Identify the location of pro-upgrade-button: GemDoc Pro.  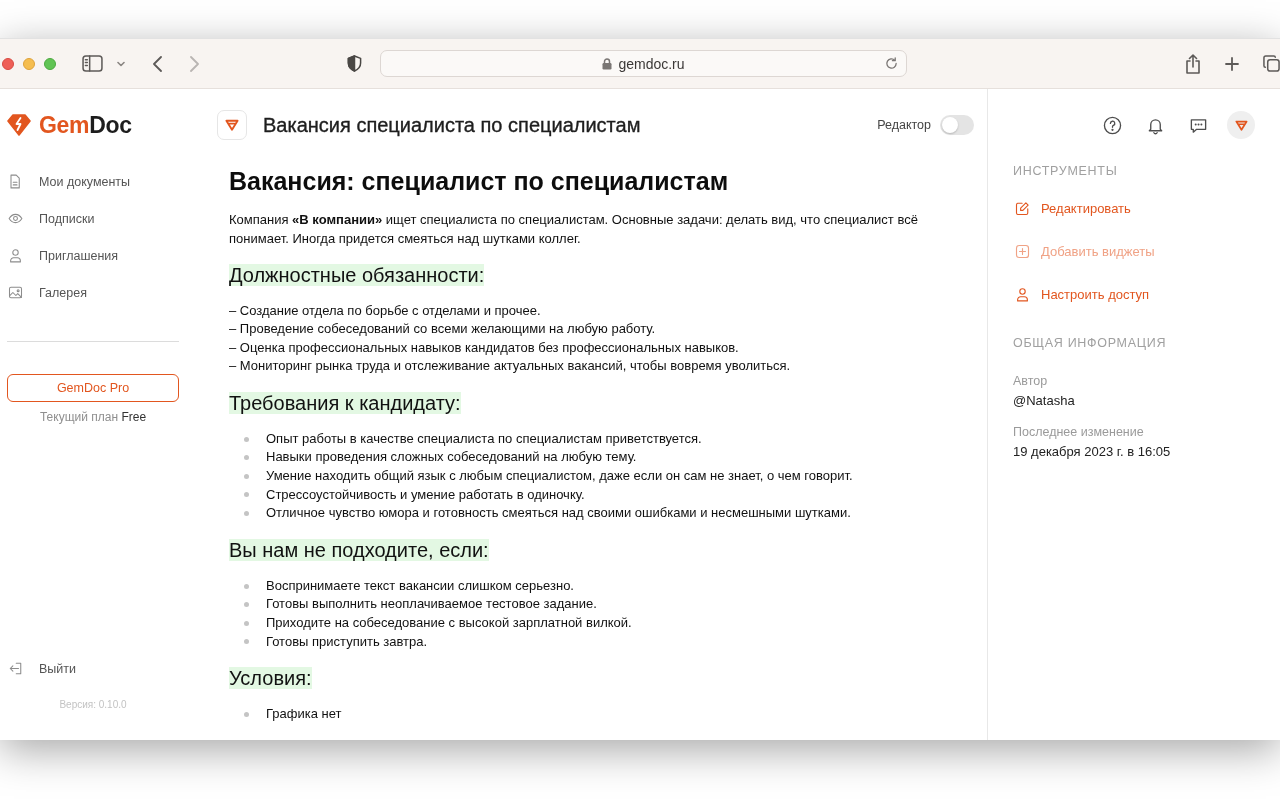
(93, 388).